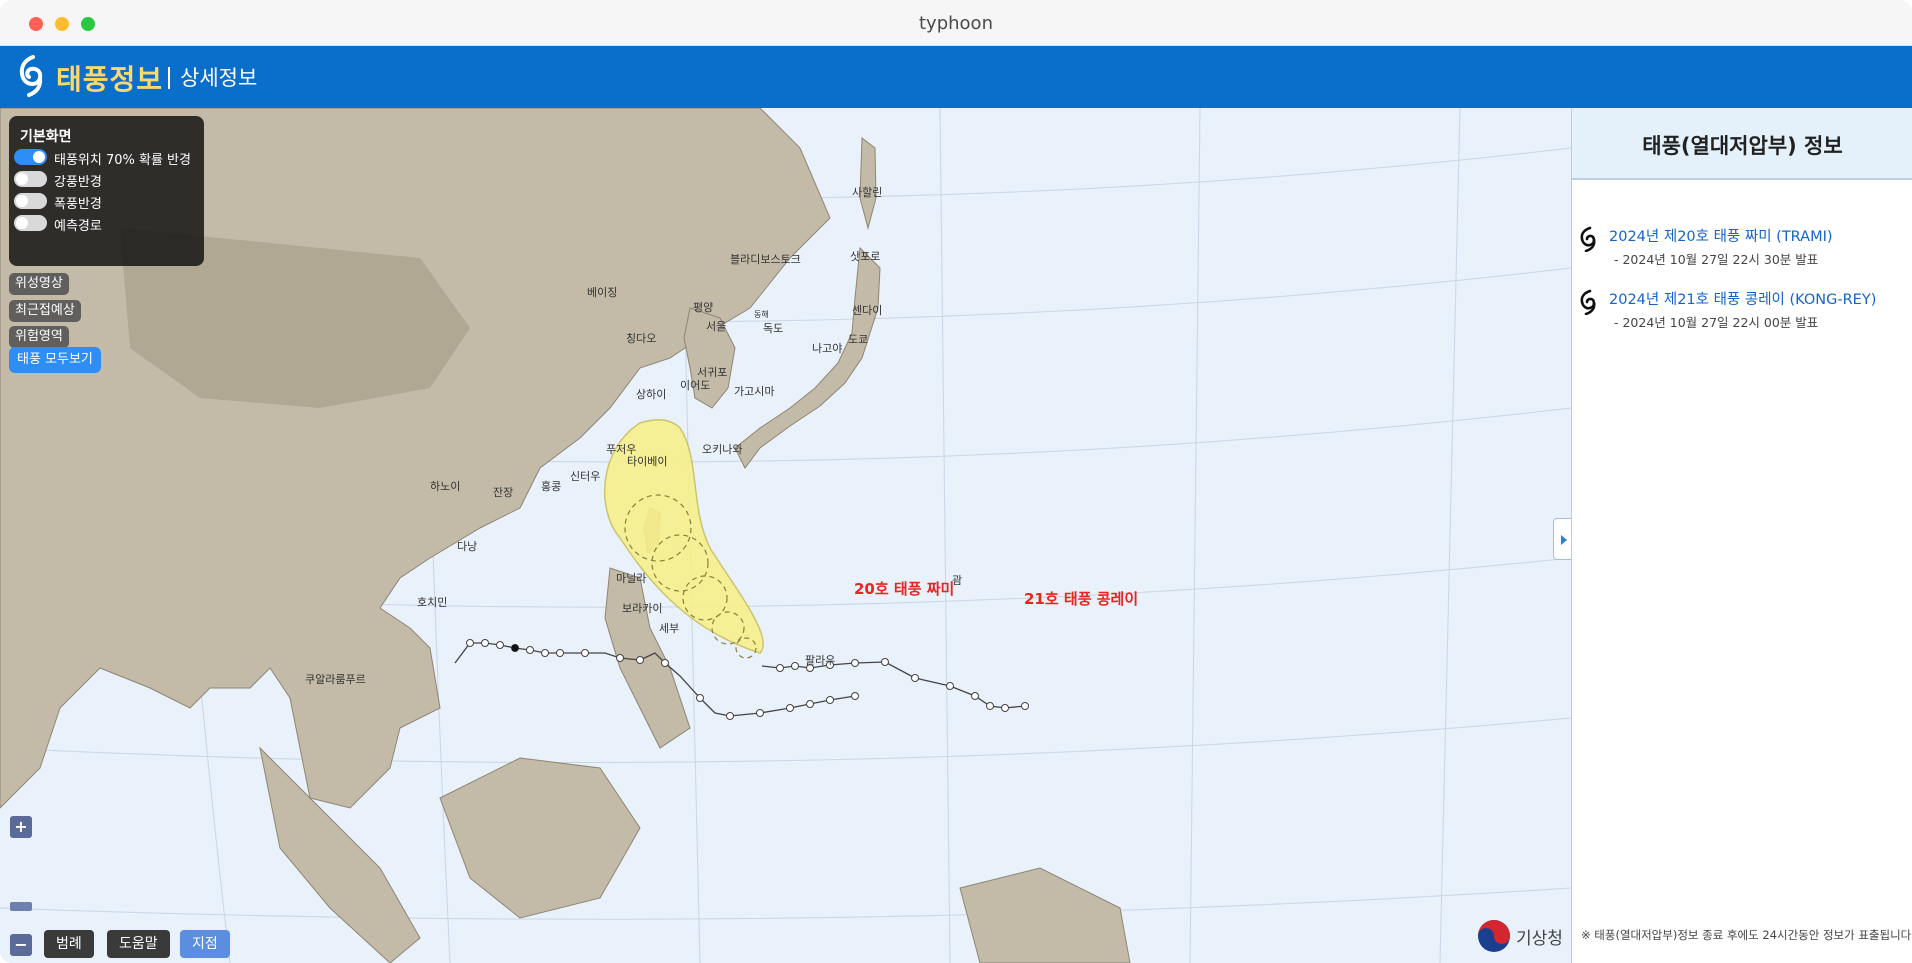 The height and width of the screenshot is (963, 1912). What do you see at coordinates (21, 827) in the screenshot?
I see `zoom-in-button: +` at bounding box center [21, 827].